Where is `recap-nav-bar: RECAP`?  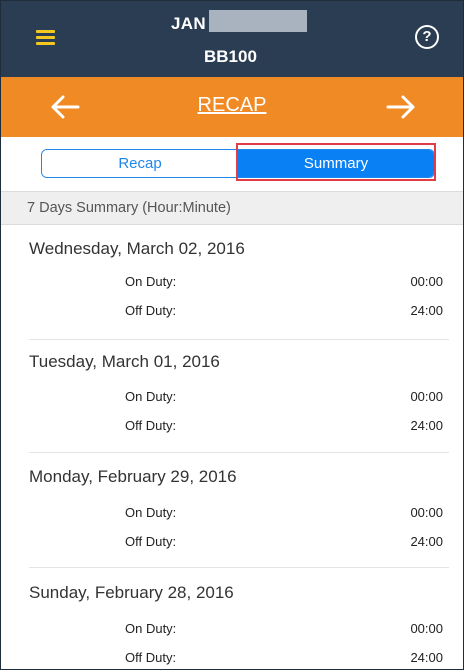
recap-nav-bar: RECAP is located at coordinates (232, 107).